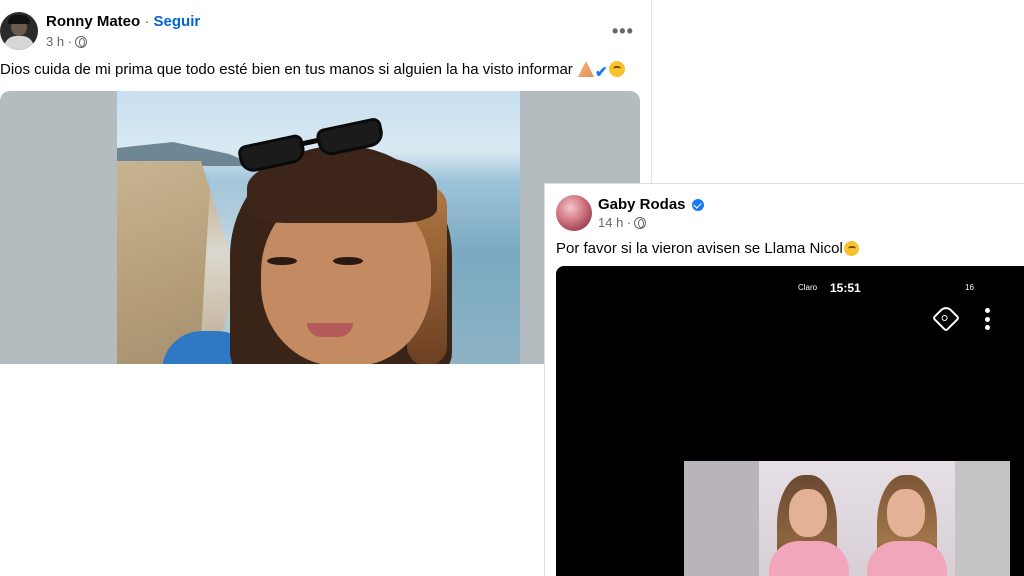 The width and height of the screenshot is (1024, 576). I want to click on post-author-line: Gaby Rodas, so click(651, 204).